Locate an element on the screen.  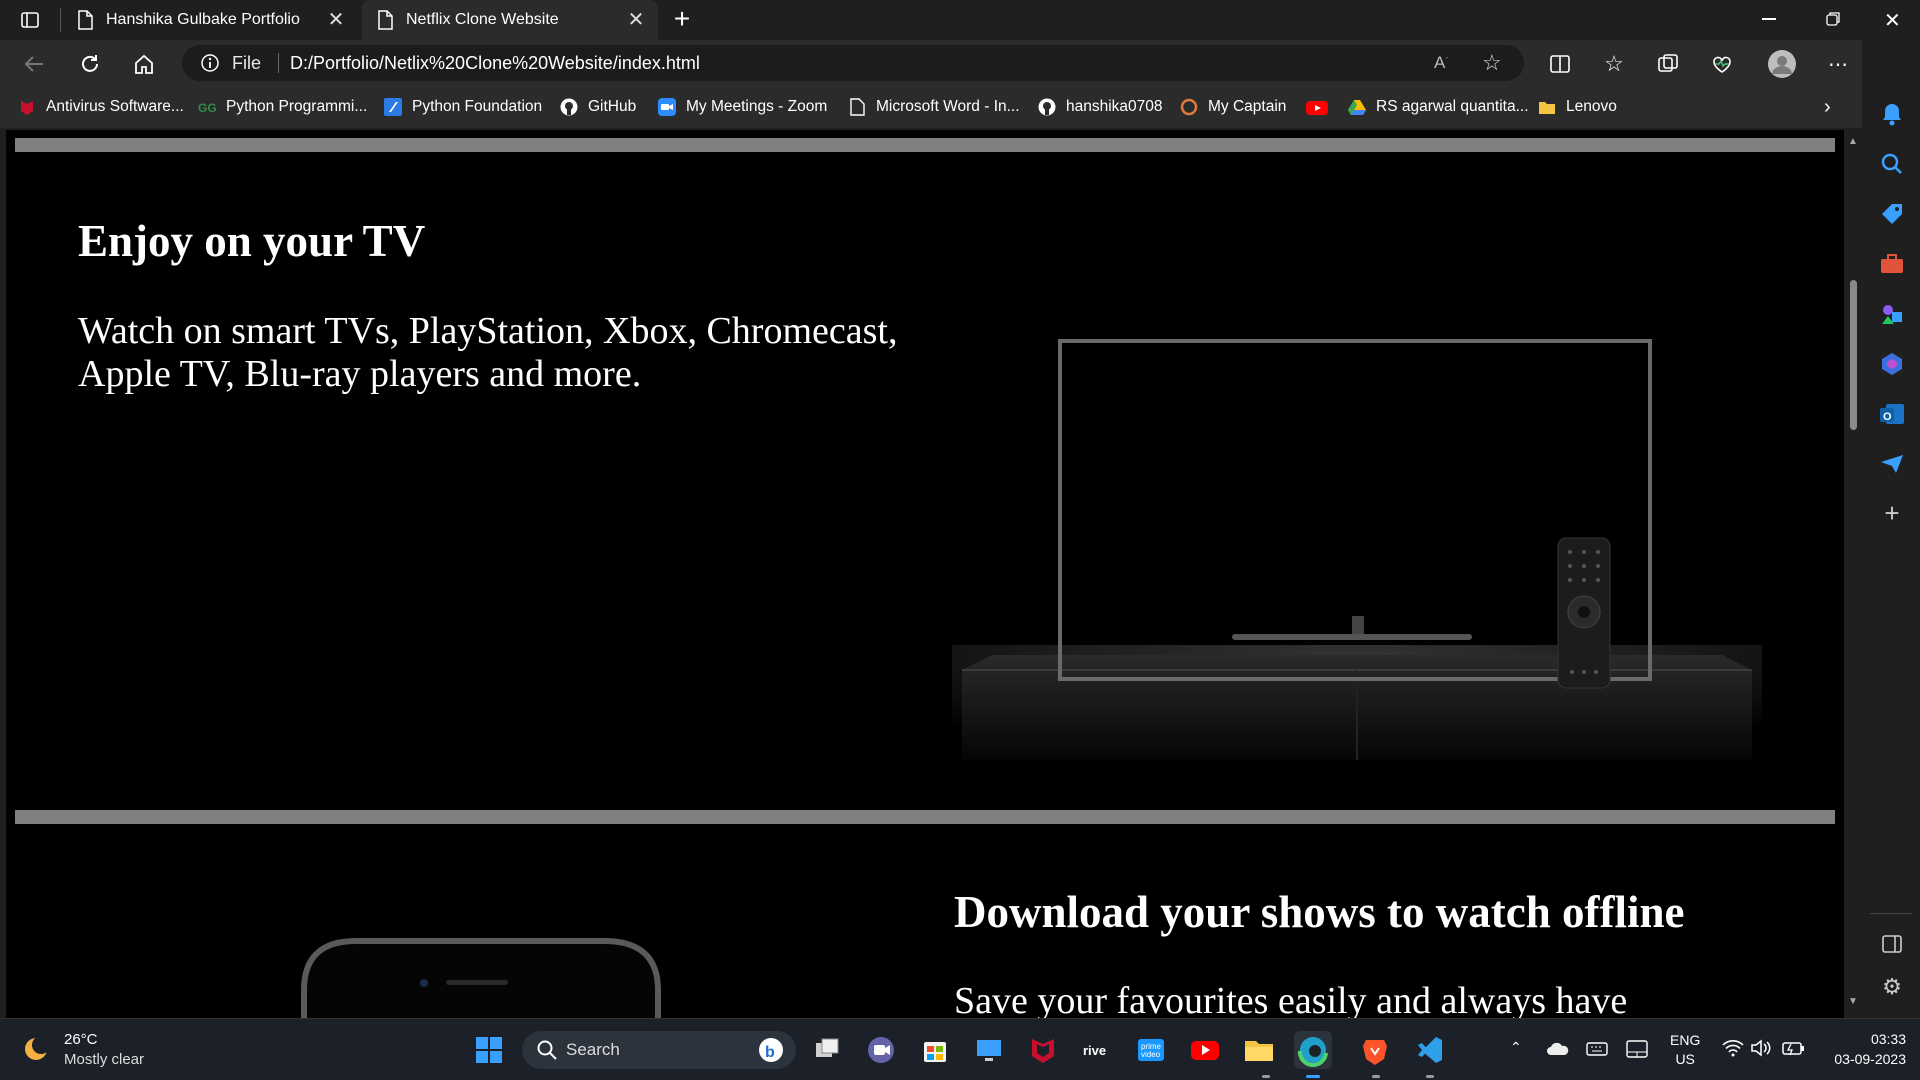
section-download-heading: Download your shows to watch offline is located at coordinates (1319, 912).